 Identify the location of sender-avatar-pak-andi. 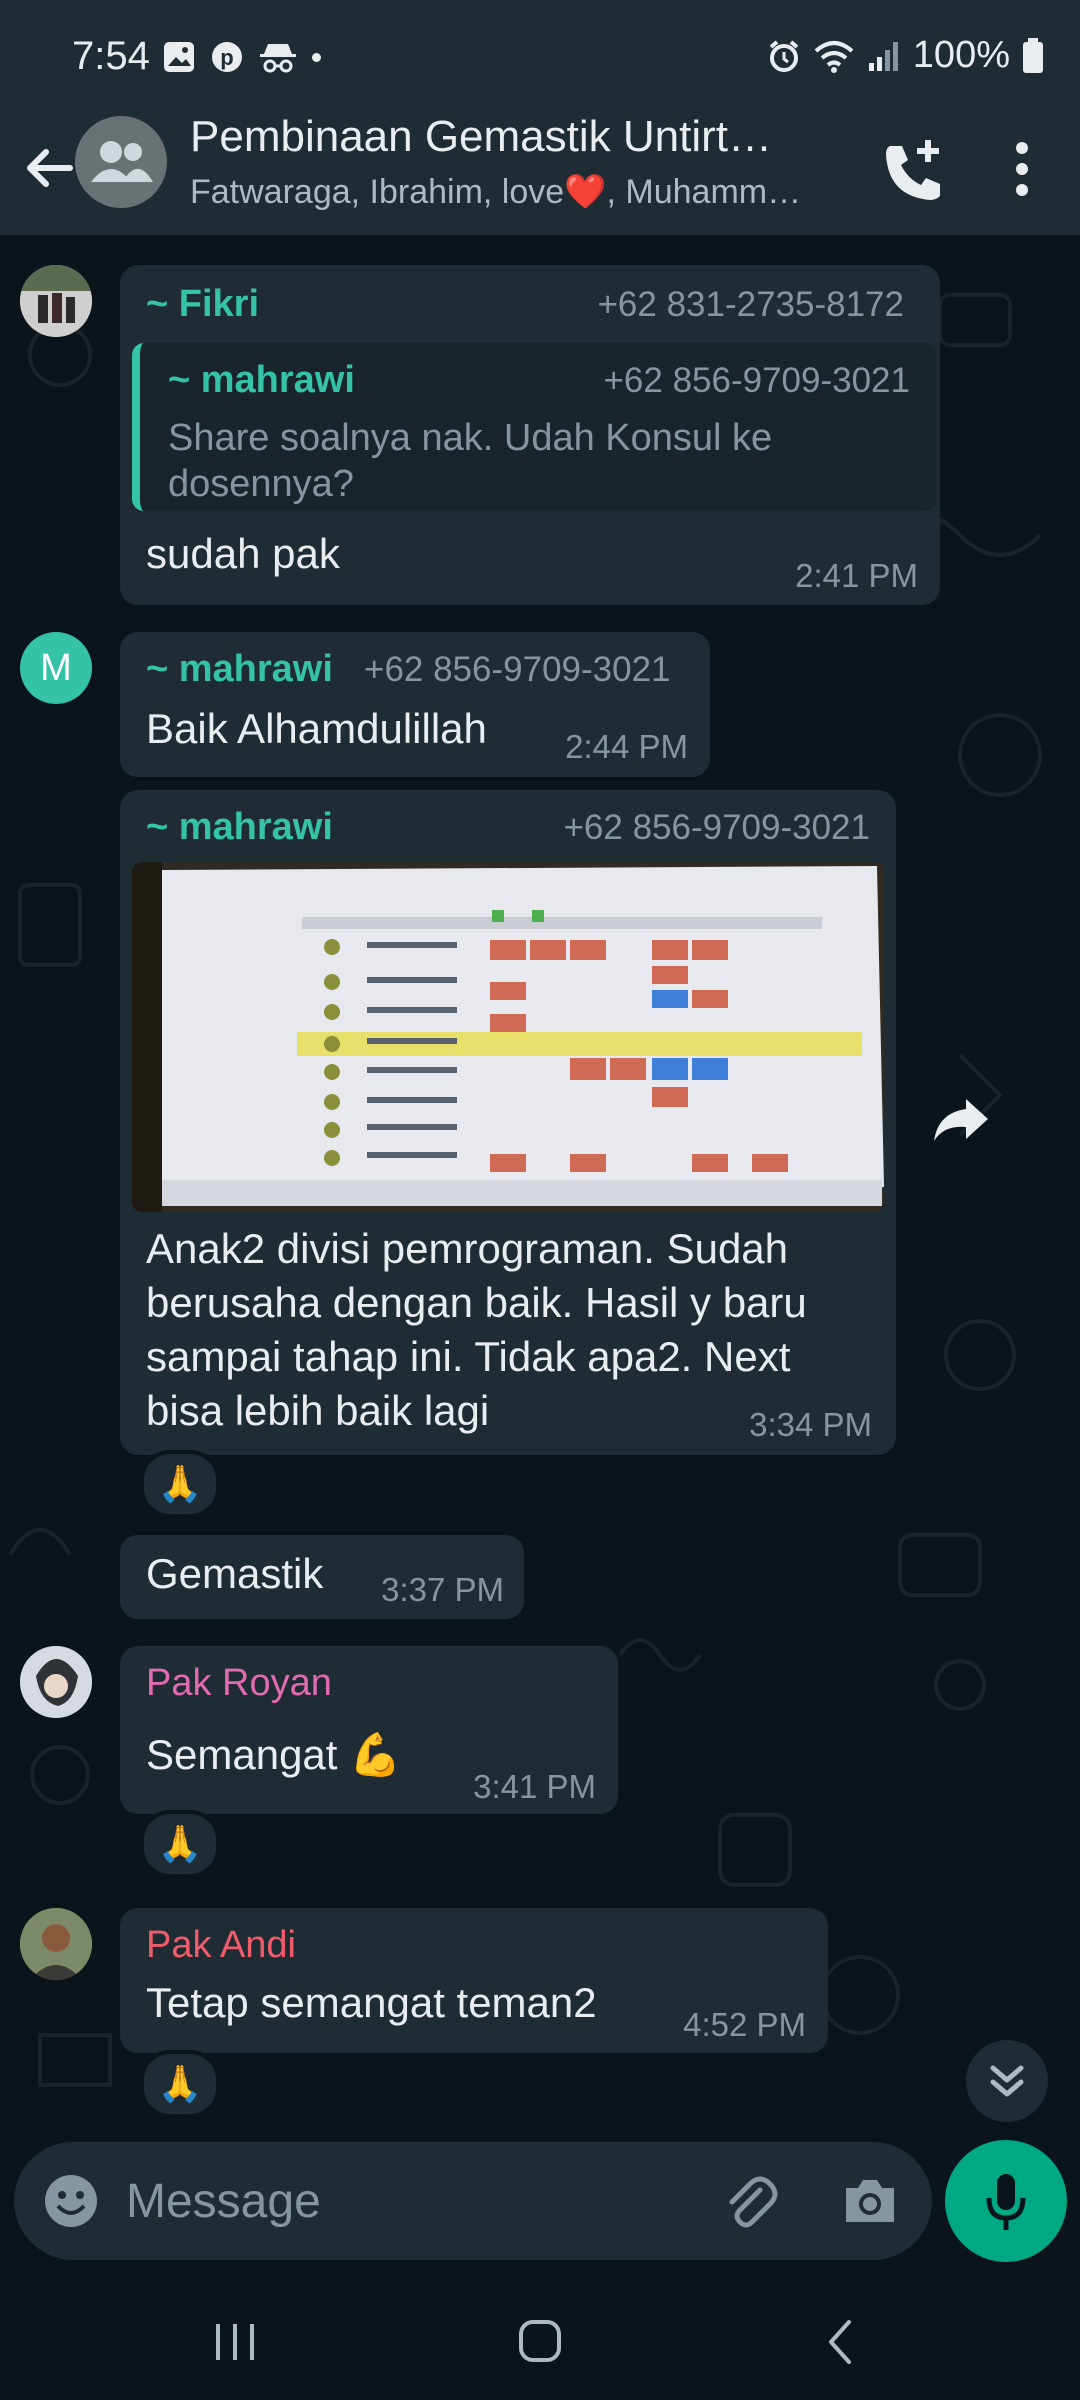
(56, 1944).